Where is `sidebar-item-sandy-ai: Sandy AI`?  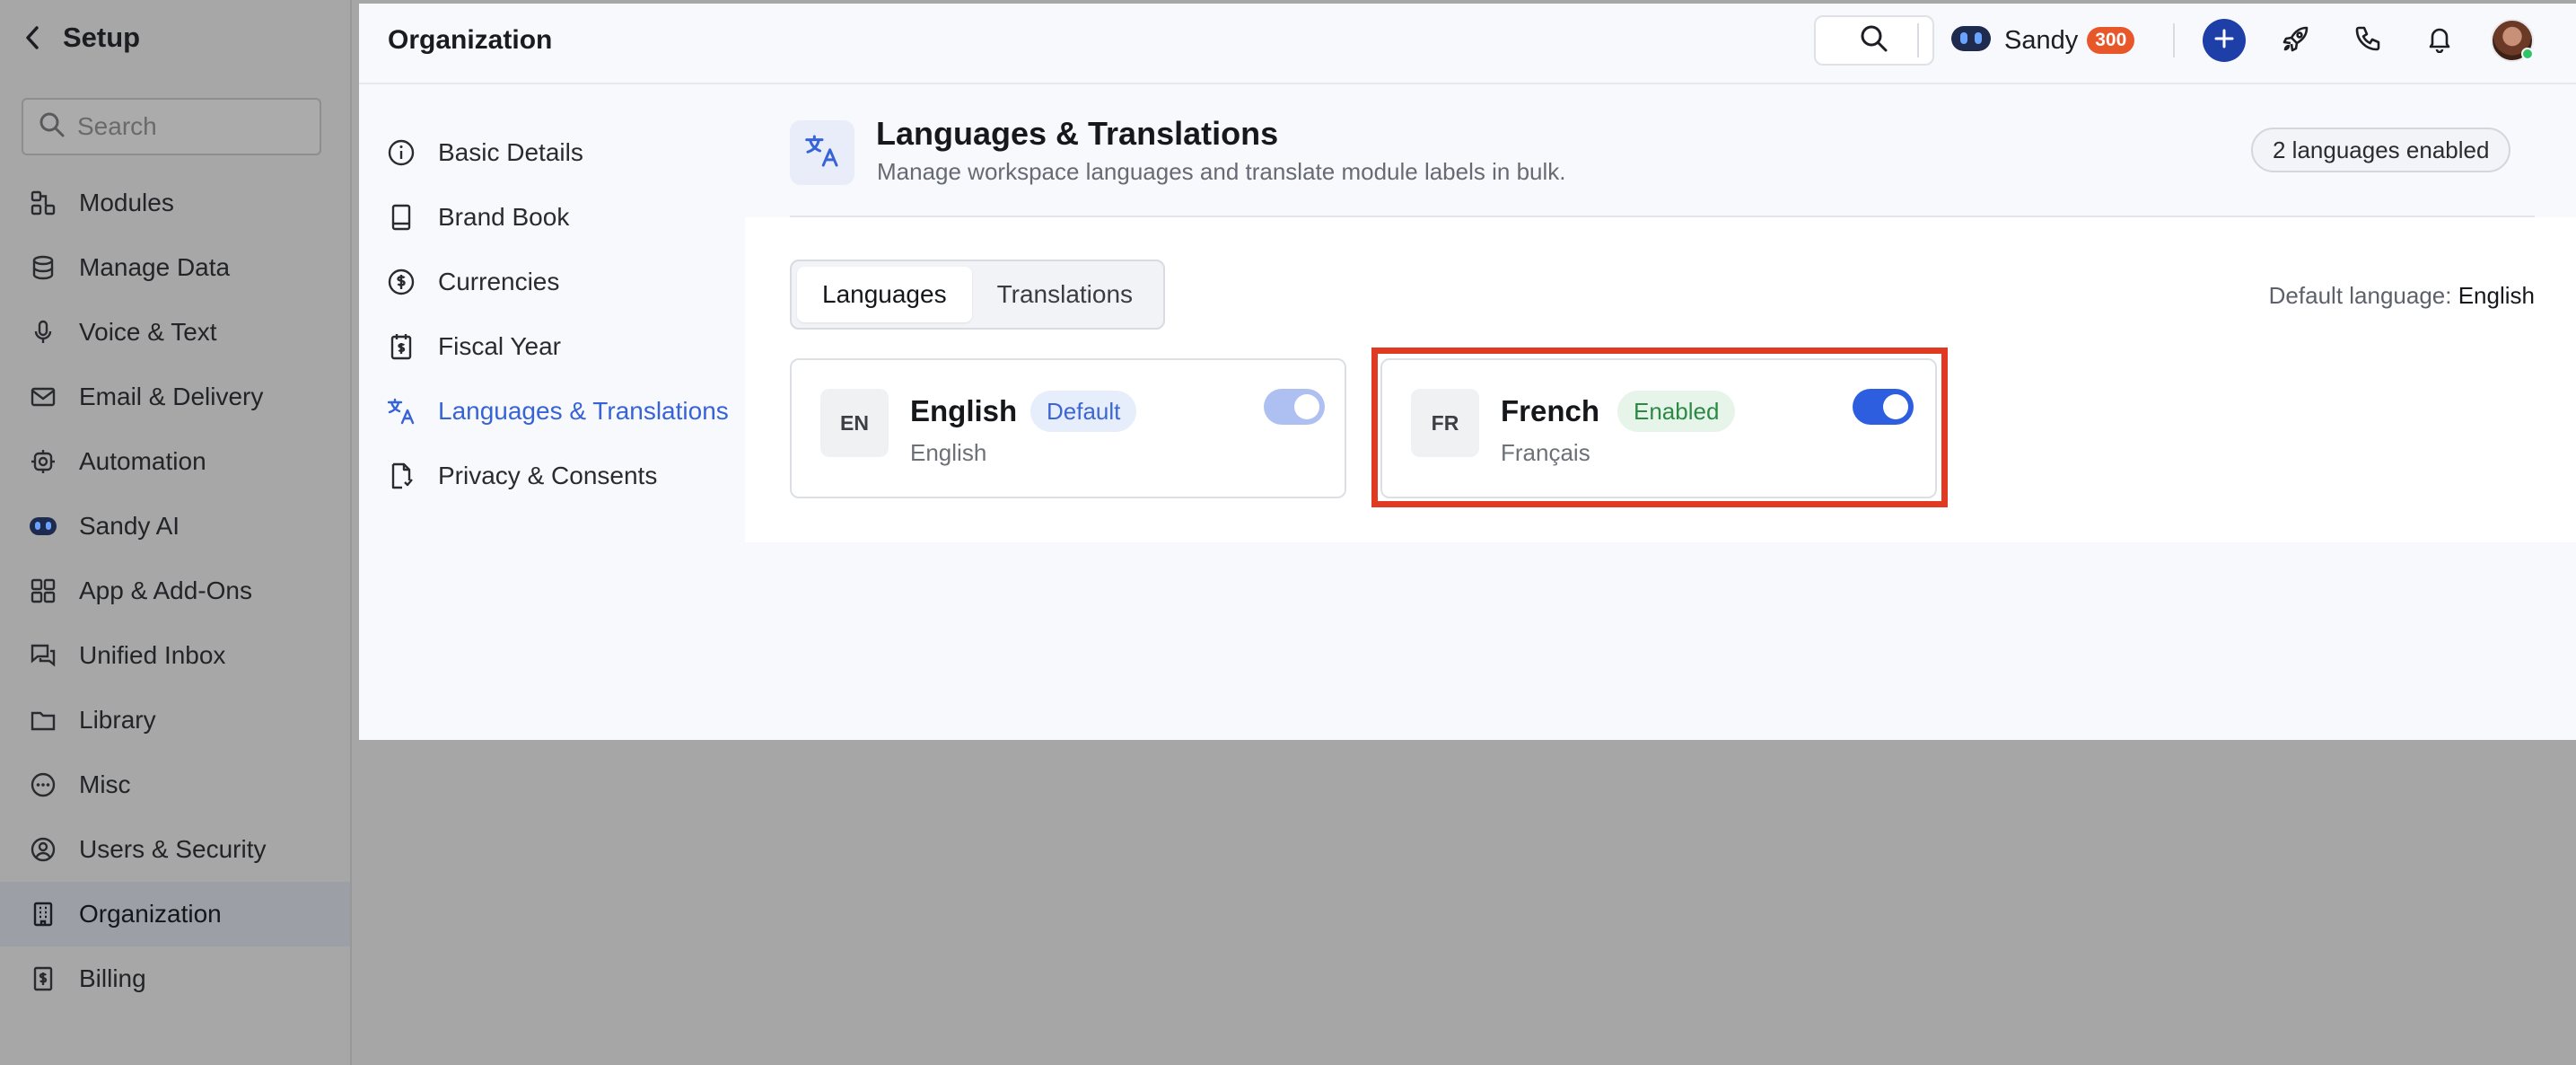 sidebar-item-sandy-ai: Sandy AI is located at coordinates (175, 526).